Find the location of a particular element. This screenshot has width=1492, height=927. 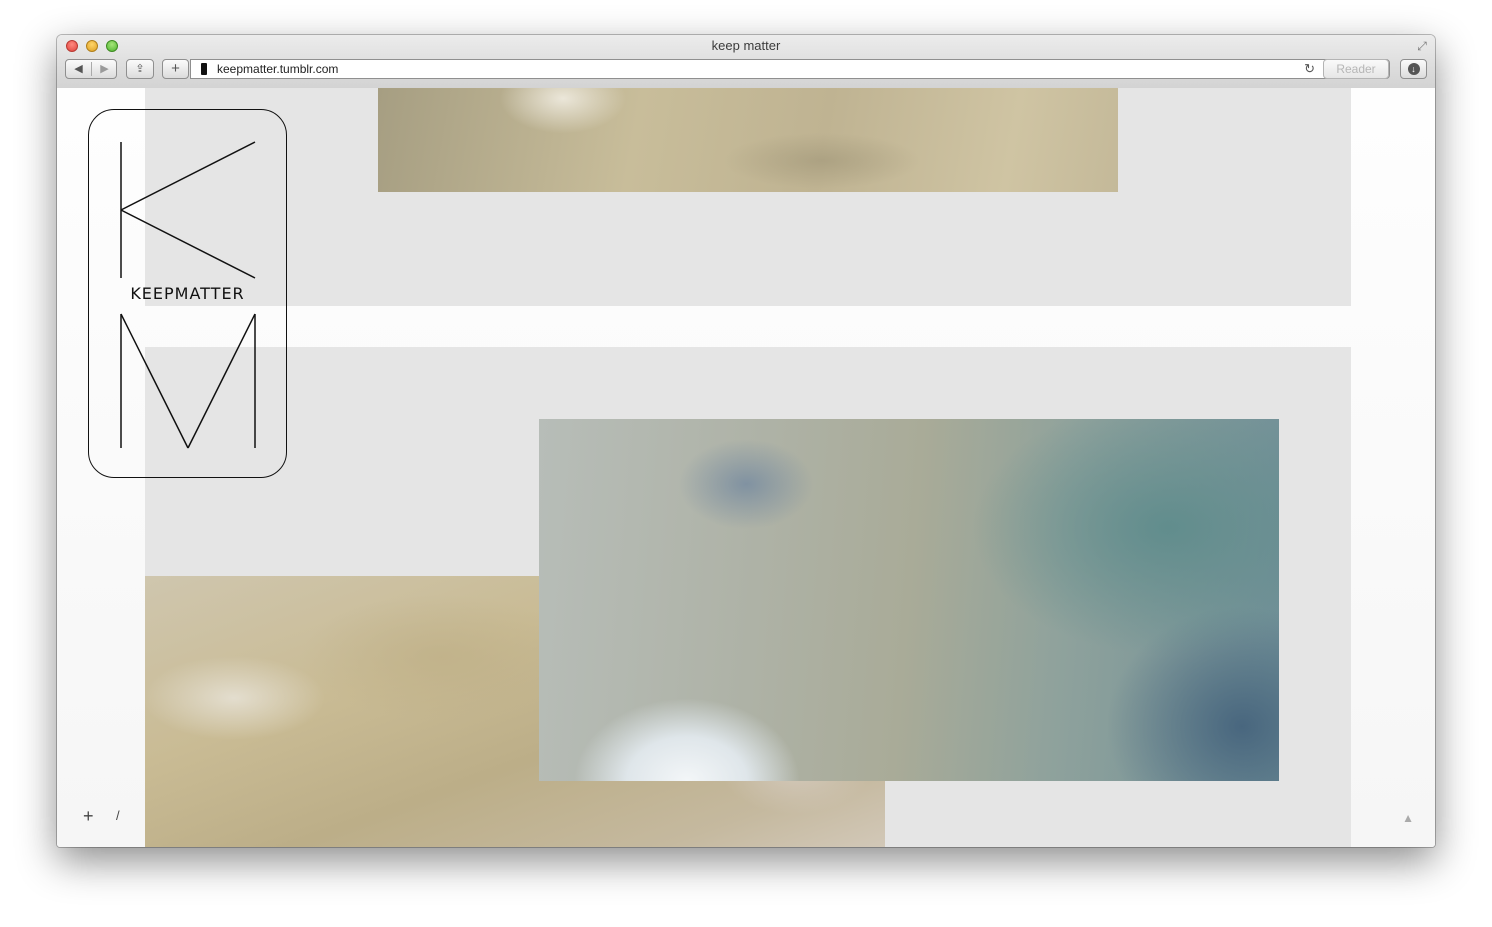

aerial-photo-top is located at coordinates (748, 140).